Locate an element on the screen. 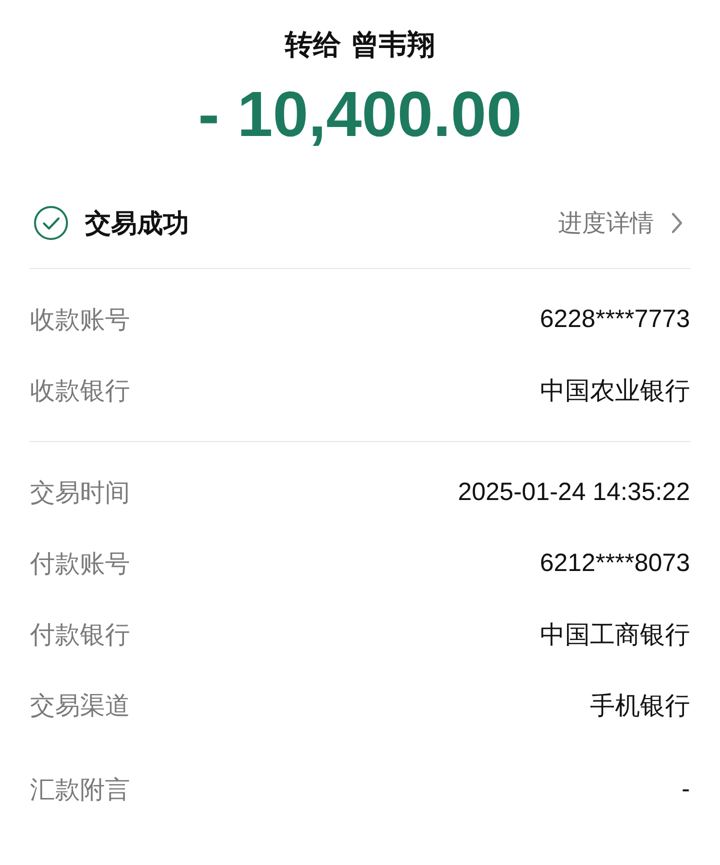 The width and height of the screenshot is (720, 865). check-circle-icon is located at coordinates (51, 223).